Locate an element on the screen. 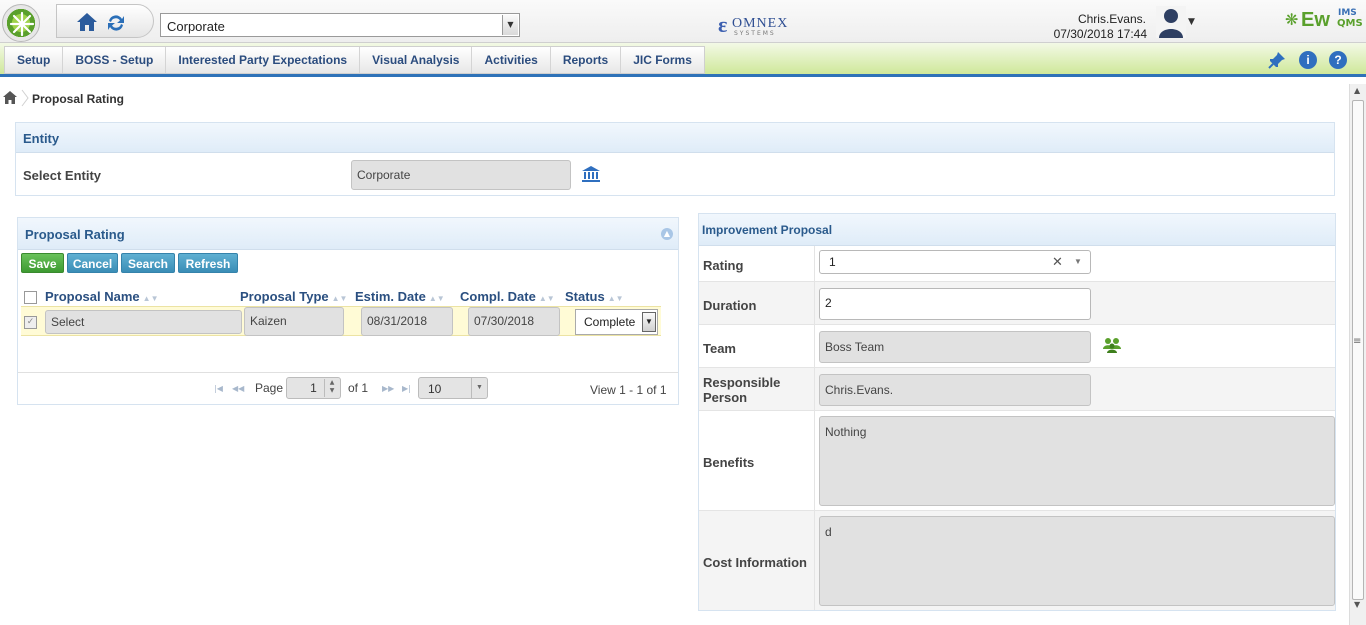 The width and height of the screenshot is (1366, 625). proposal-type-field: Kaizen is located at coordinates (294, 321).